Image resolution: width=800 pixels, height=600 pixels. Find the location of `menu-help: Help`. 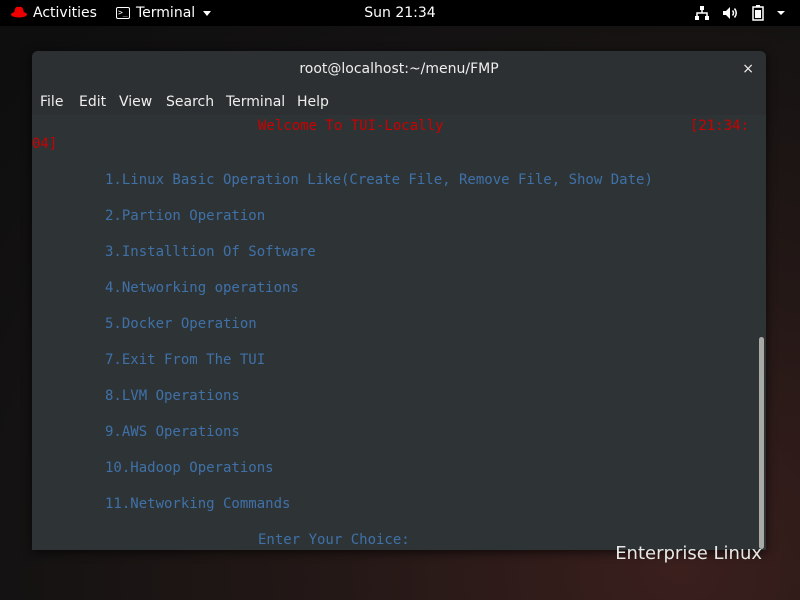

menu-help: Help is located at coordinates (313, 102).